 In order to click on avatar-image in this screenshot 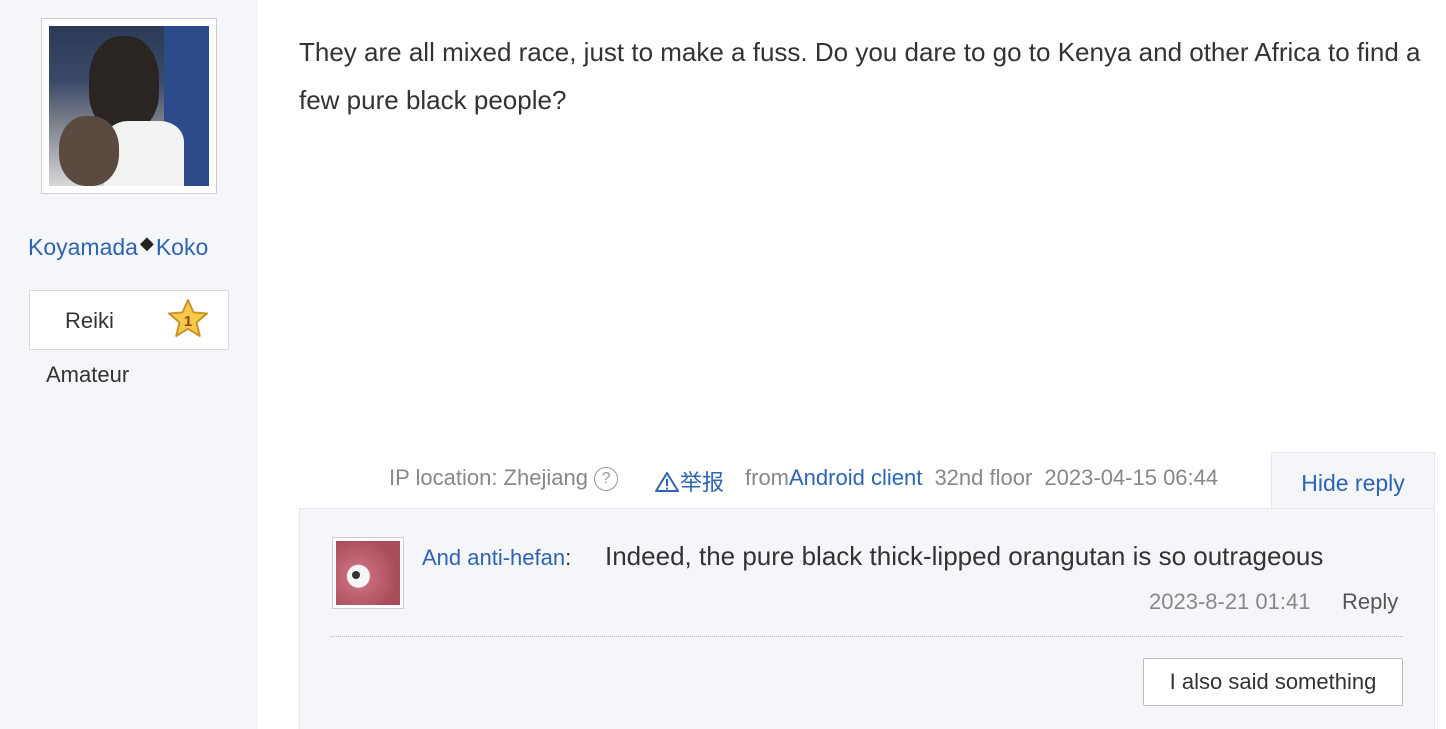, I will do `click(129, 106)`.